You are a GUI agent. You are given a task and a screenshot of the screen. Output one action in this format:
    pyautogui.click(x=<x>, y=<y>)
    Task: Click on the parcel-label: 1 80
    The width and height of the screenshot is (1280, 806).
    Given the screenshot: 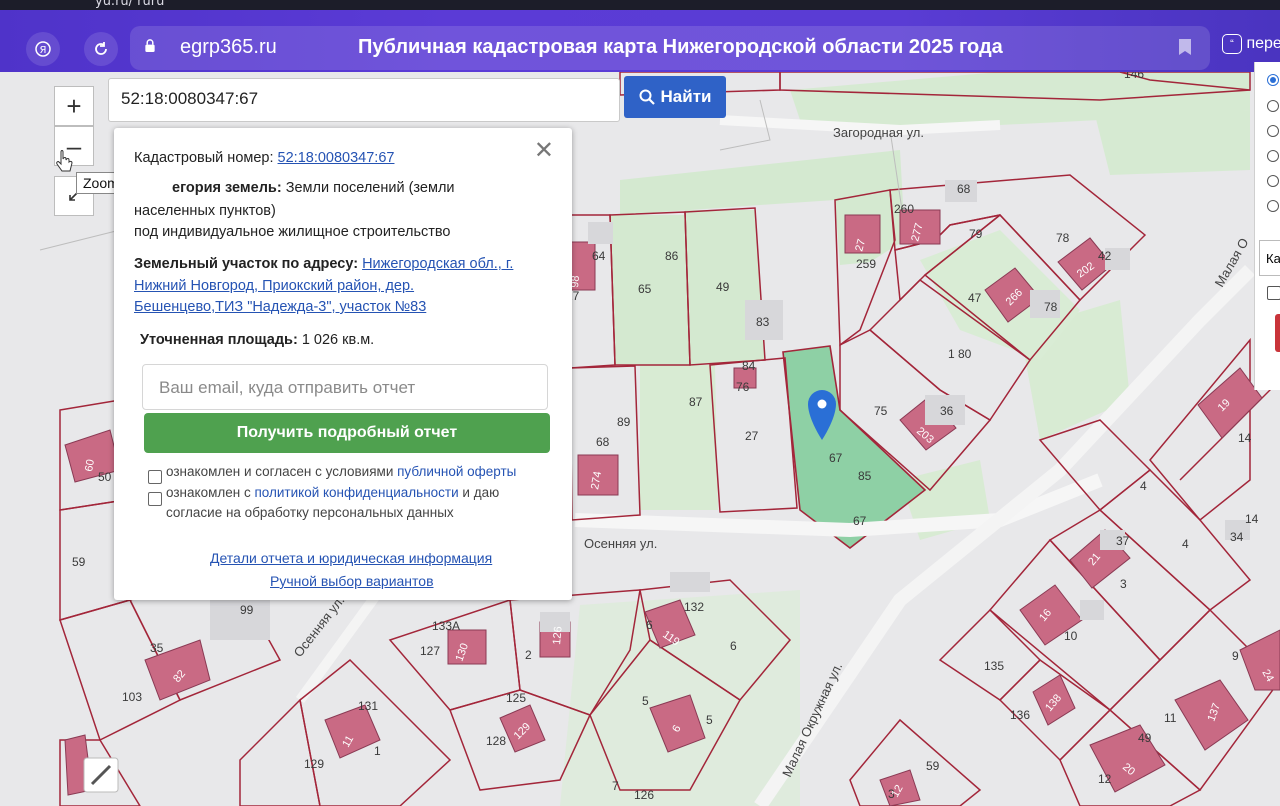 What is the action you would take?
    pyautogui.click(x=960, y=354)
    